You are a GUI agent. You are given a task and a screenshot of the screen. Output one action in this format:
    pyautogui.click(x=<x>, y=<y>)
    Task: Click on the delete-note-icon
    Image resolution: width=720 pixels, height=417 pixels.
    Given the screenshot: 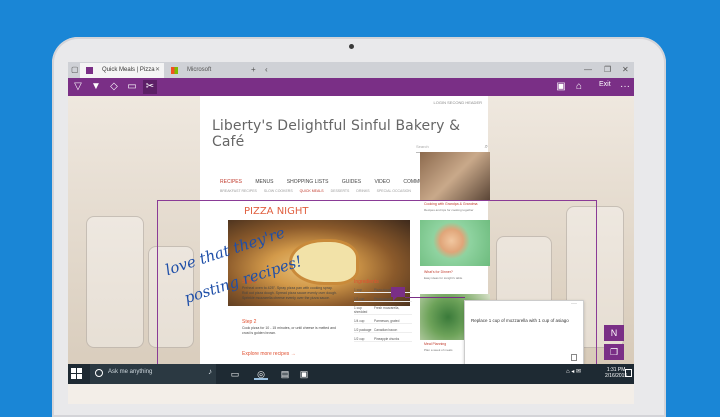 What is the action you would take?
    pyautogui.click(x=574, y=357)
    